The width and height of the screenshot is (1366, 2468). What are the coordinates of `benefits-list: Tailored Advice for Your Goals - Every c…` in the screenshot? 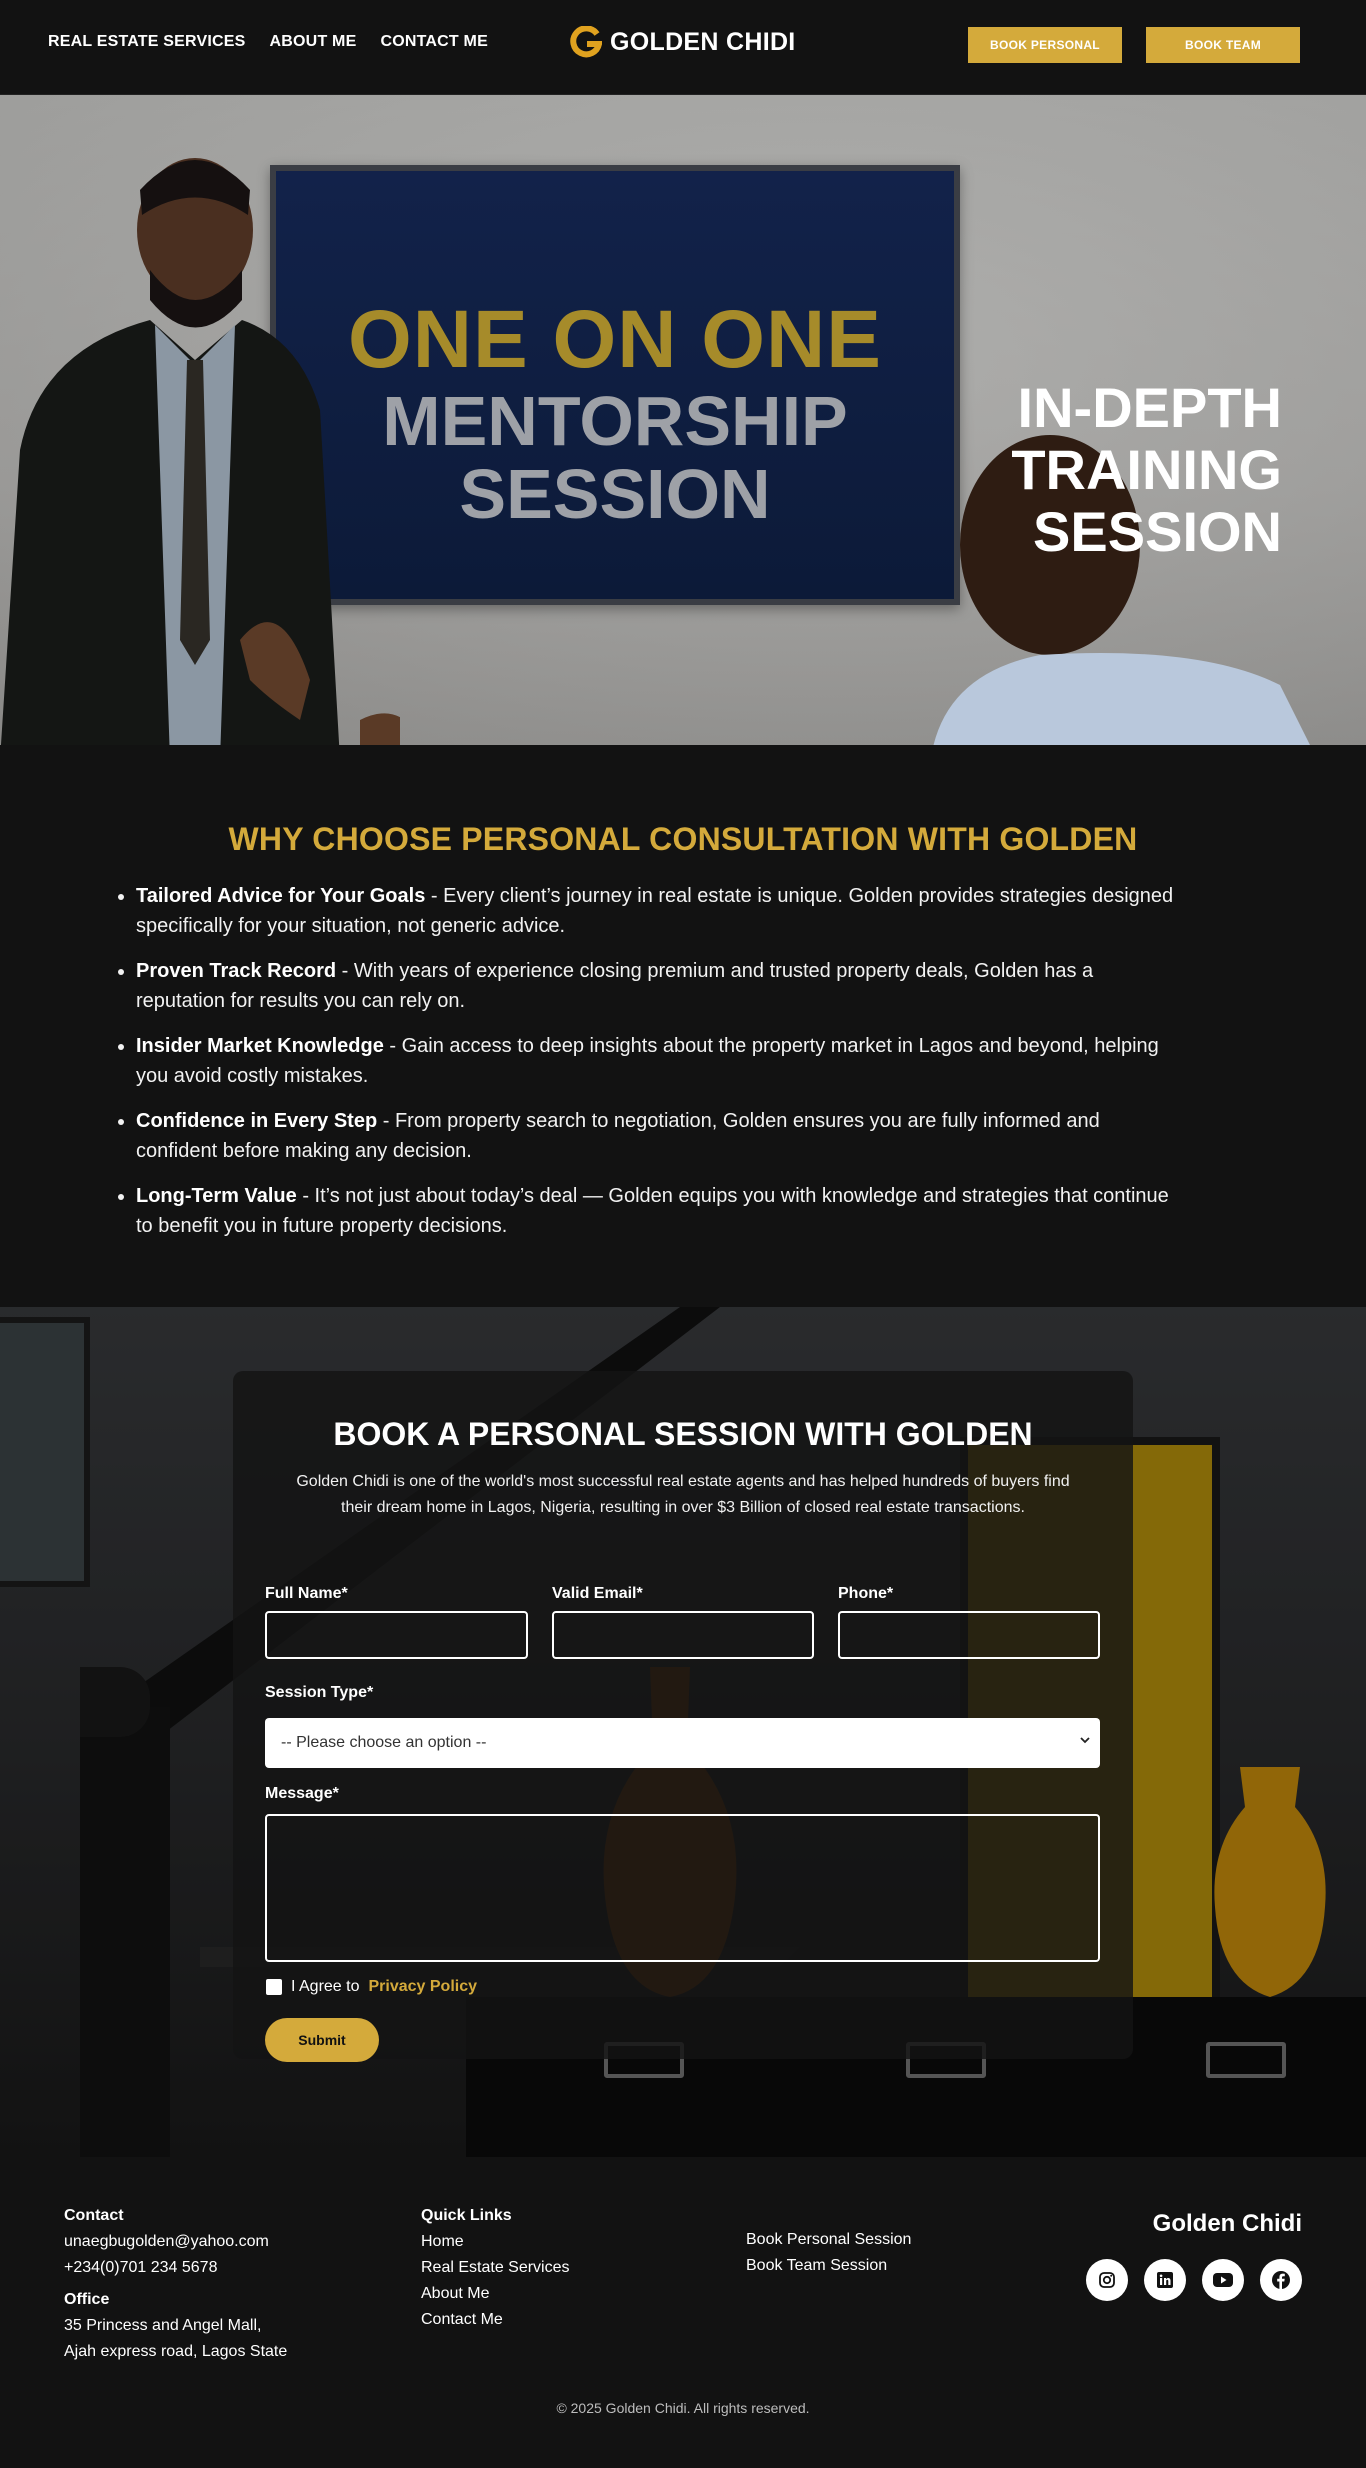 It's located at (651, 1068).